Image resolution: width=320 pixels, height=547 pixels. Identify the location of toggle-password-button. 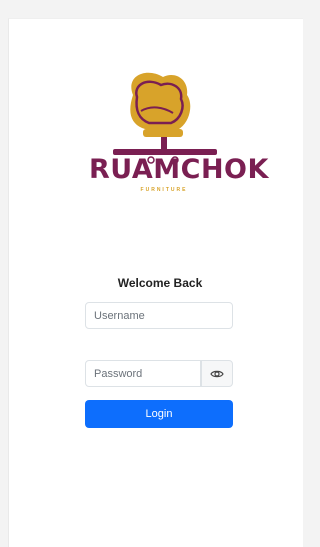
(217, 373).